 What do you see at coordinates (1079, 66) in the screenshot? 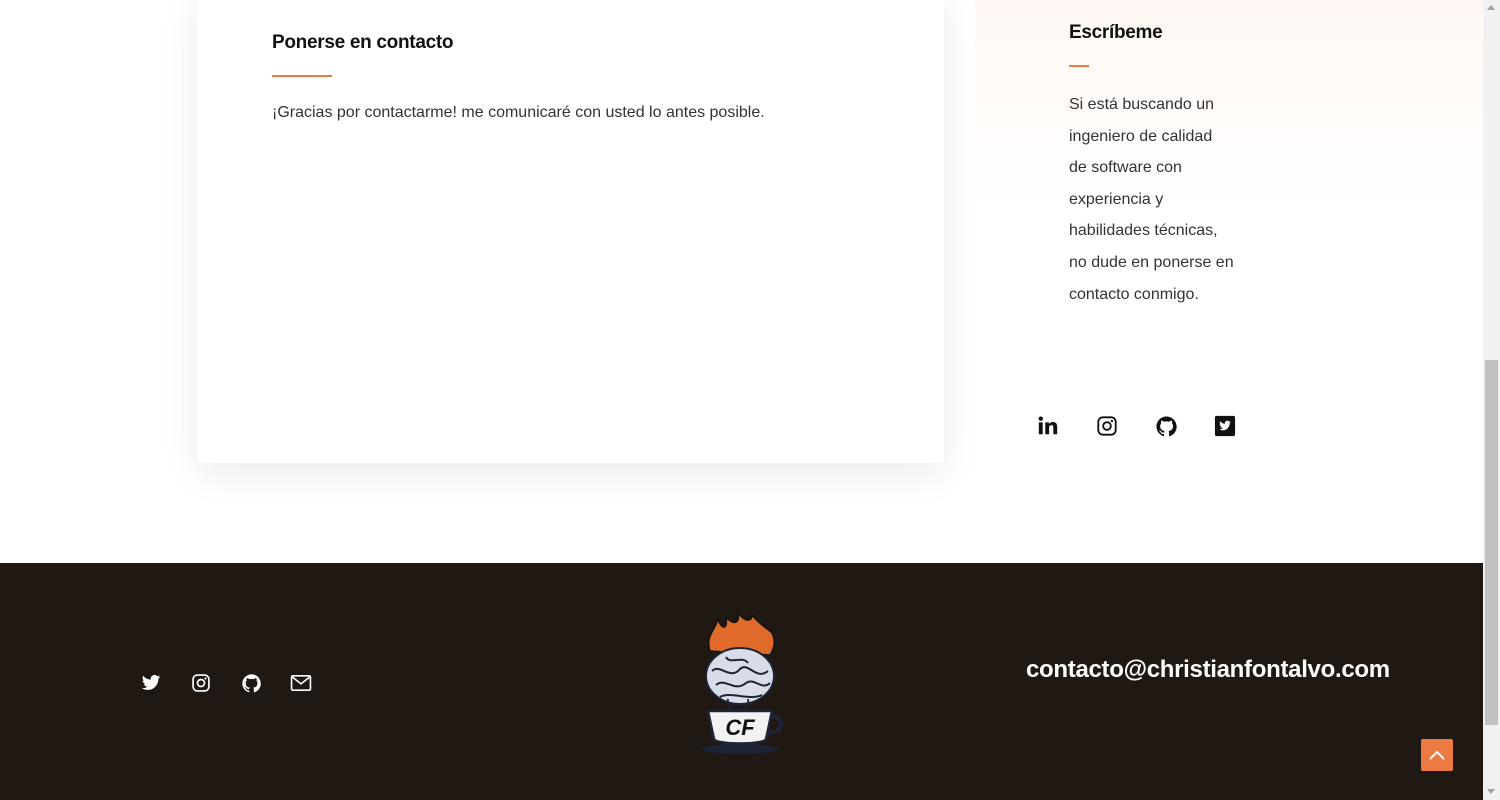
I see `sidebar-divider` at bounding box center [1079, 66].